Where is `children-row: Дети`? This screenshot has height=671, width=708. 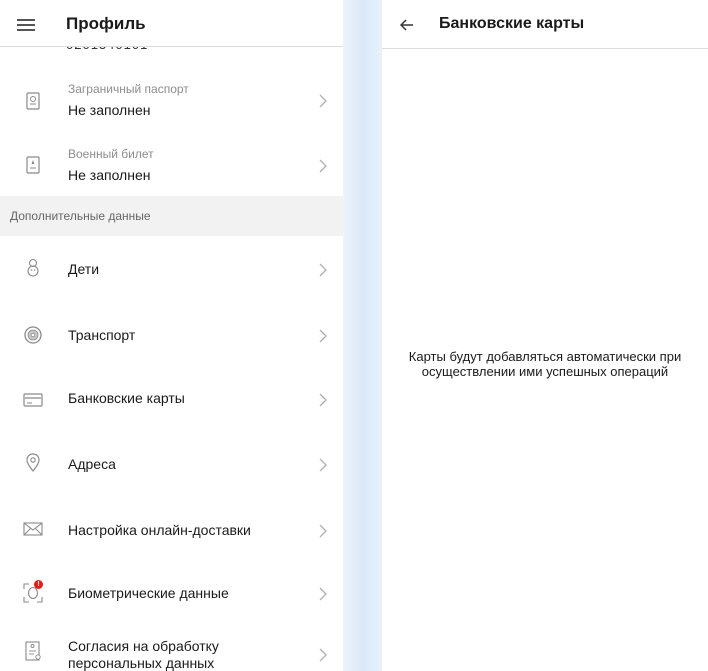 children-row: Дети is located at coordinates (171, 270).